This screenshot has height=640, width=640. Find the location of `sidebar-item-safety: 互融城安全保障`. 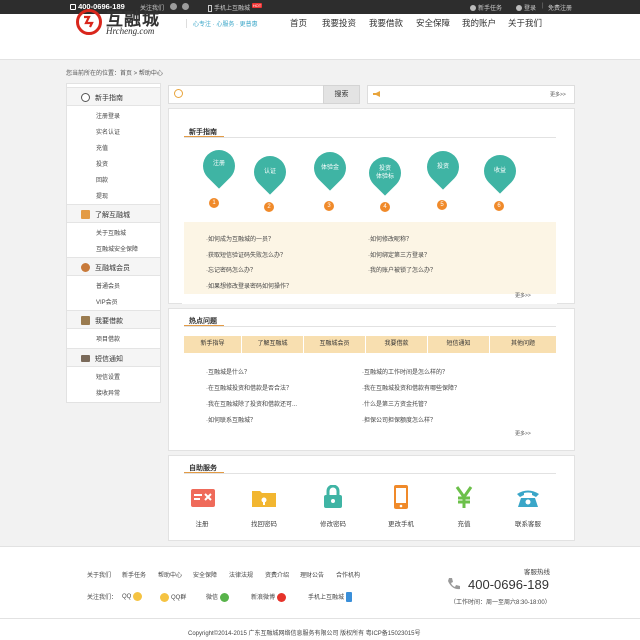

sidebar-item-safety: 互融城安全保障 is located at coordinates (117, 248).